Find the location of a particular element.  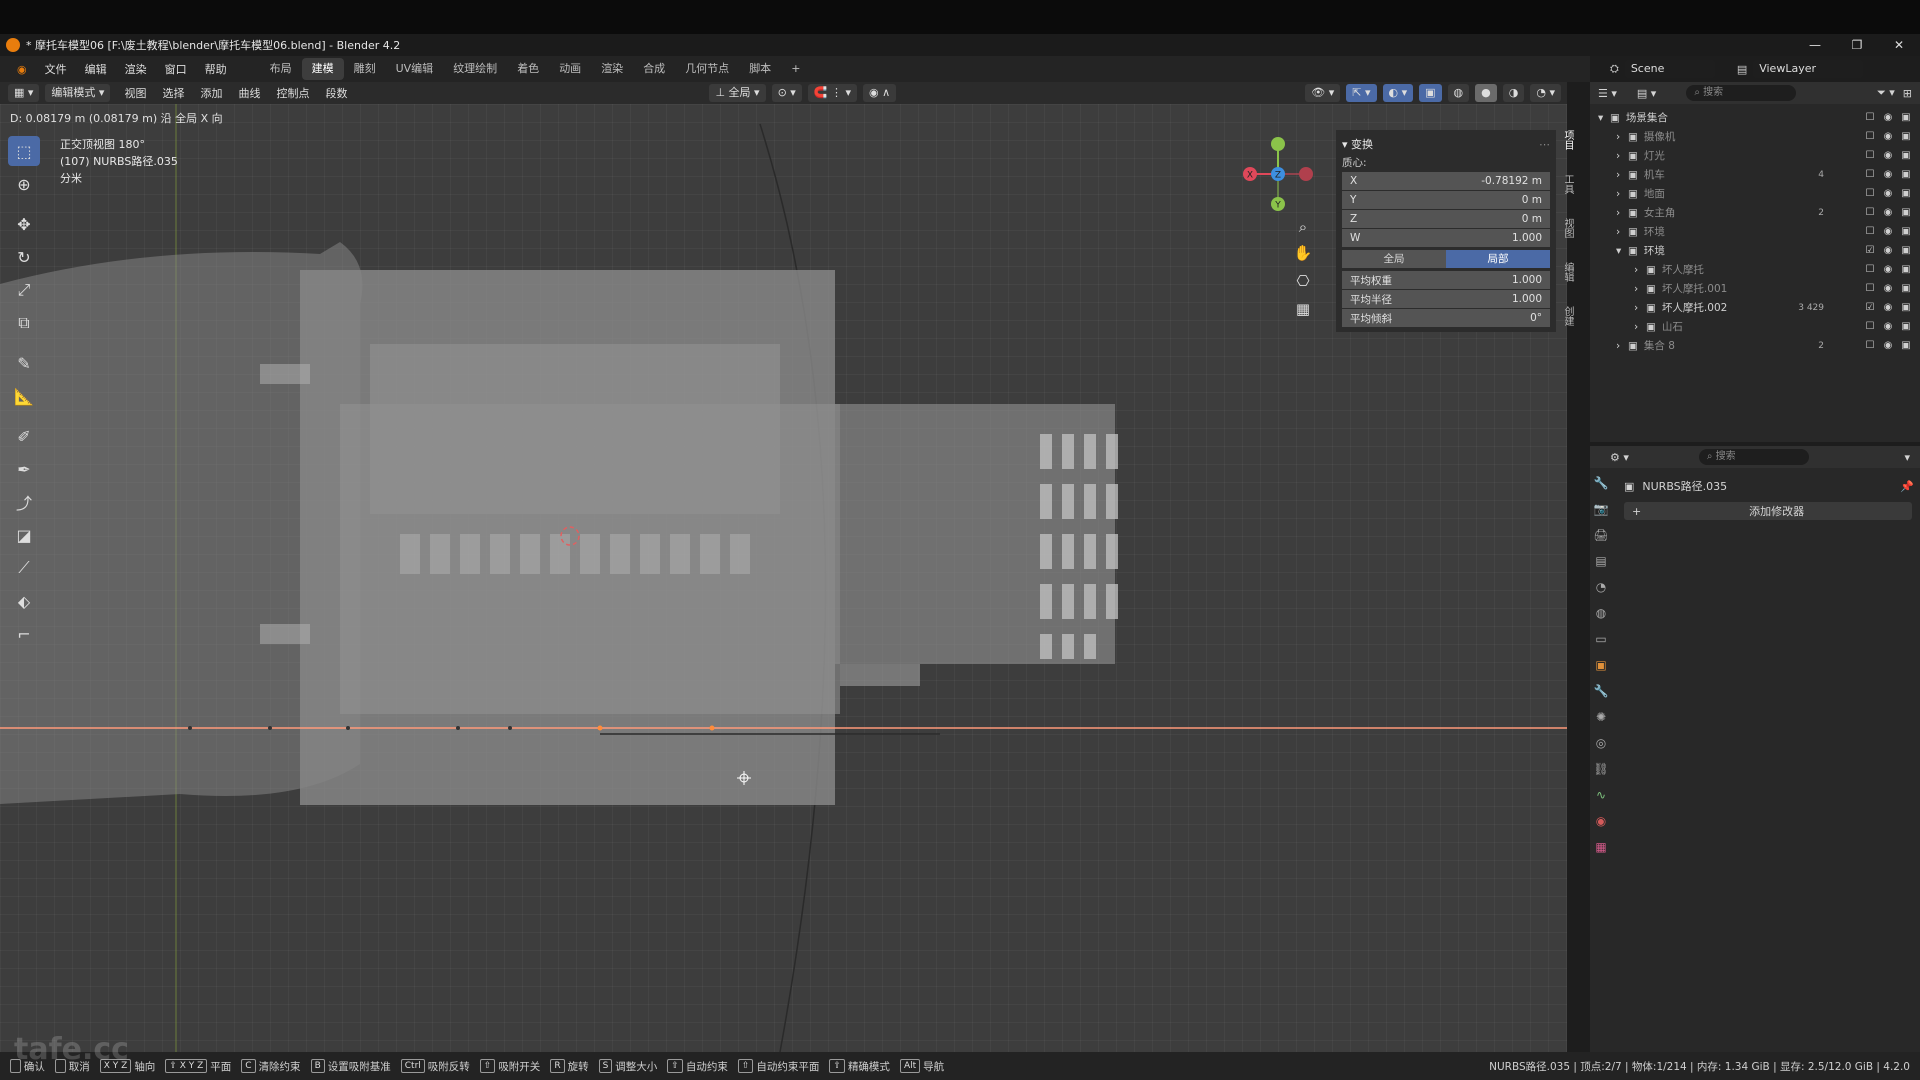

workspace-tab-texture-paint: 纹理绘制 is located at coordinates (475, 69).